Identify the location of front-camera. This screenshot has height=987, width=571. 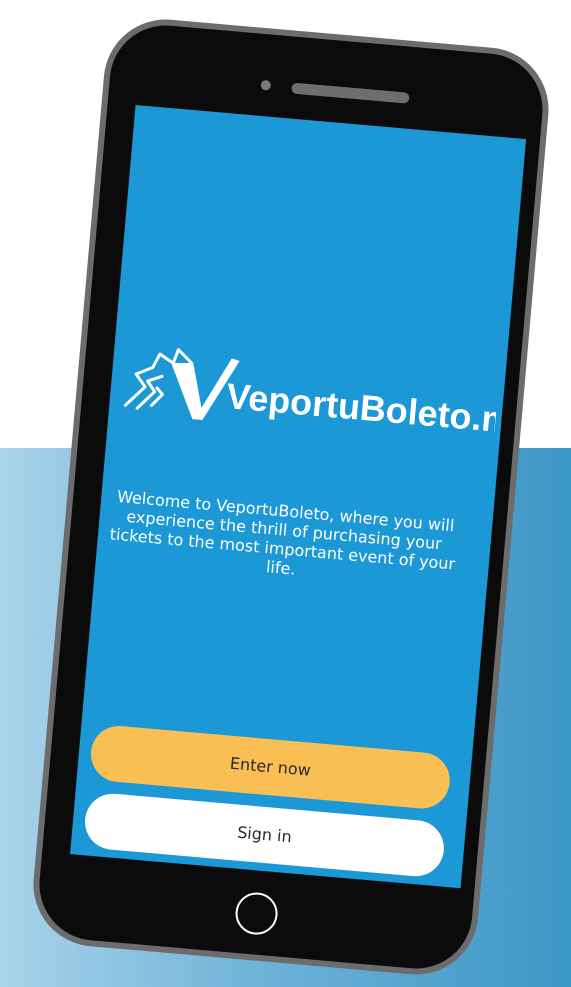
(266, 85).